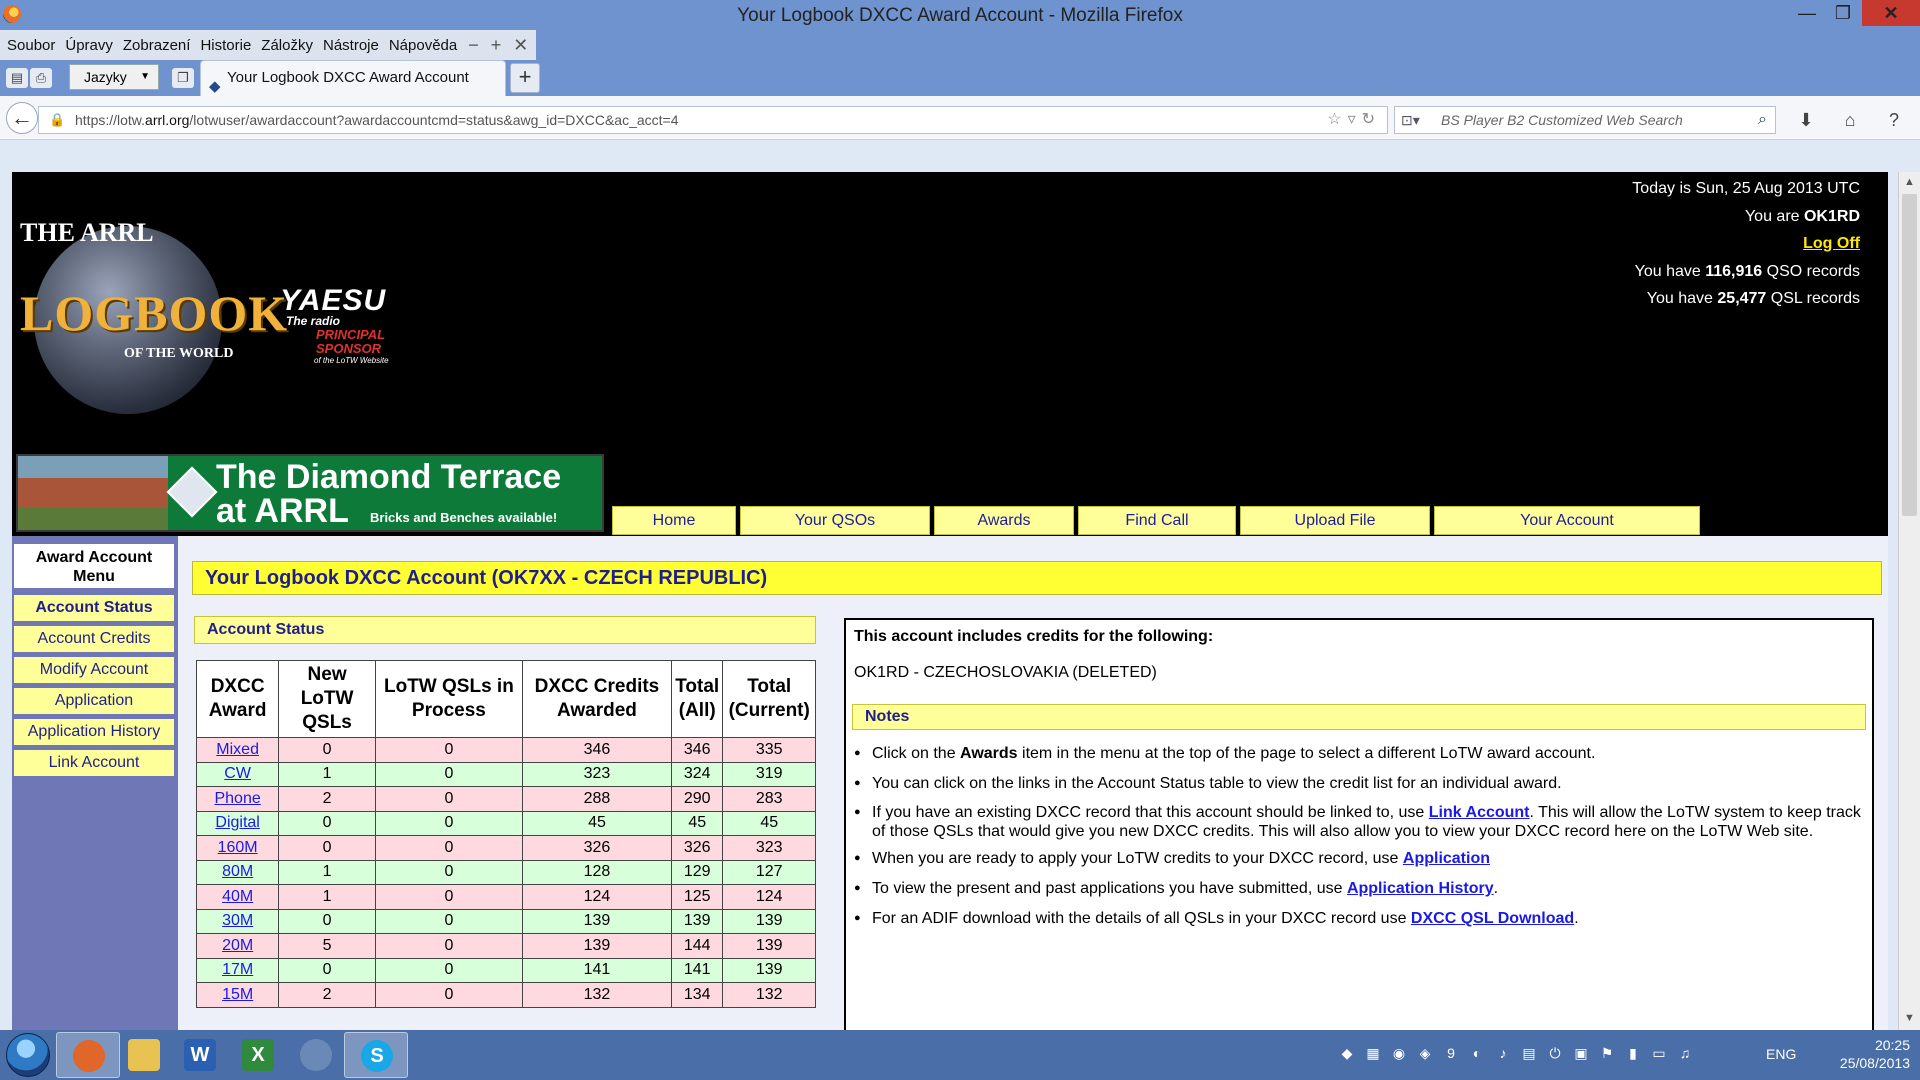  I want to click on close-x-icon: ✕, so click(520, 45).